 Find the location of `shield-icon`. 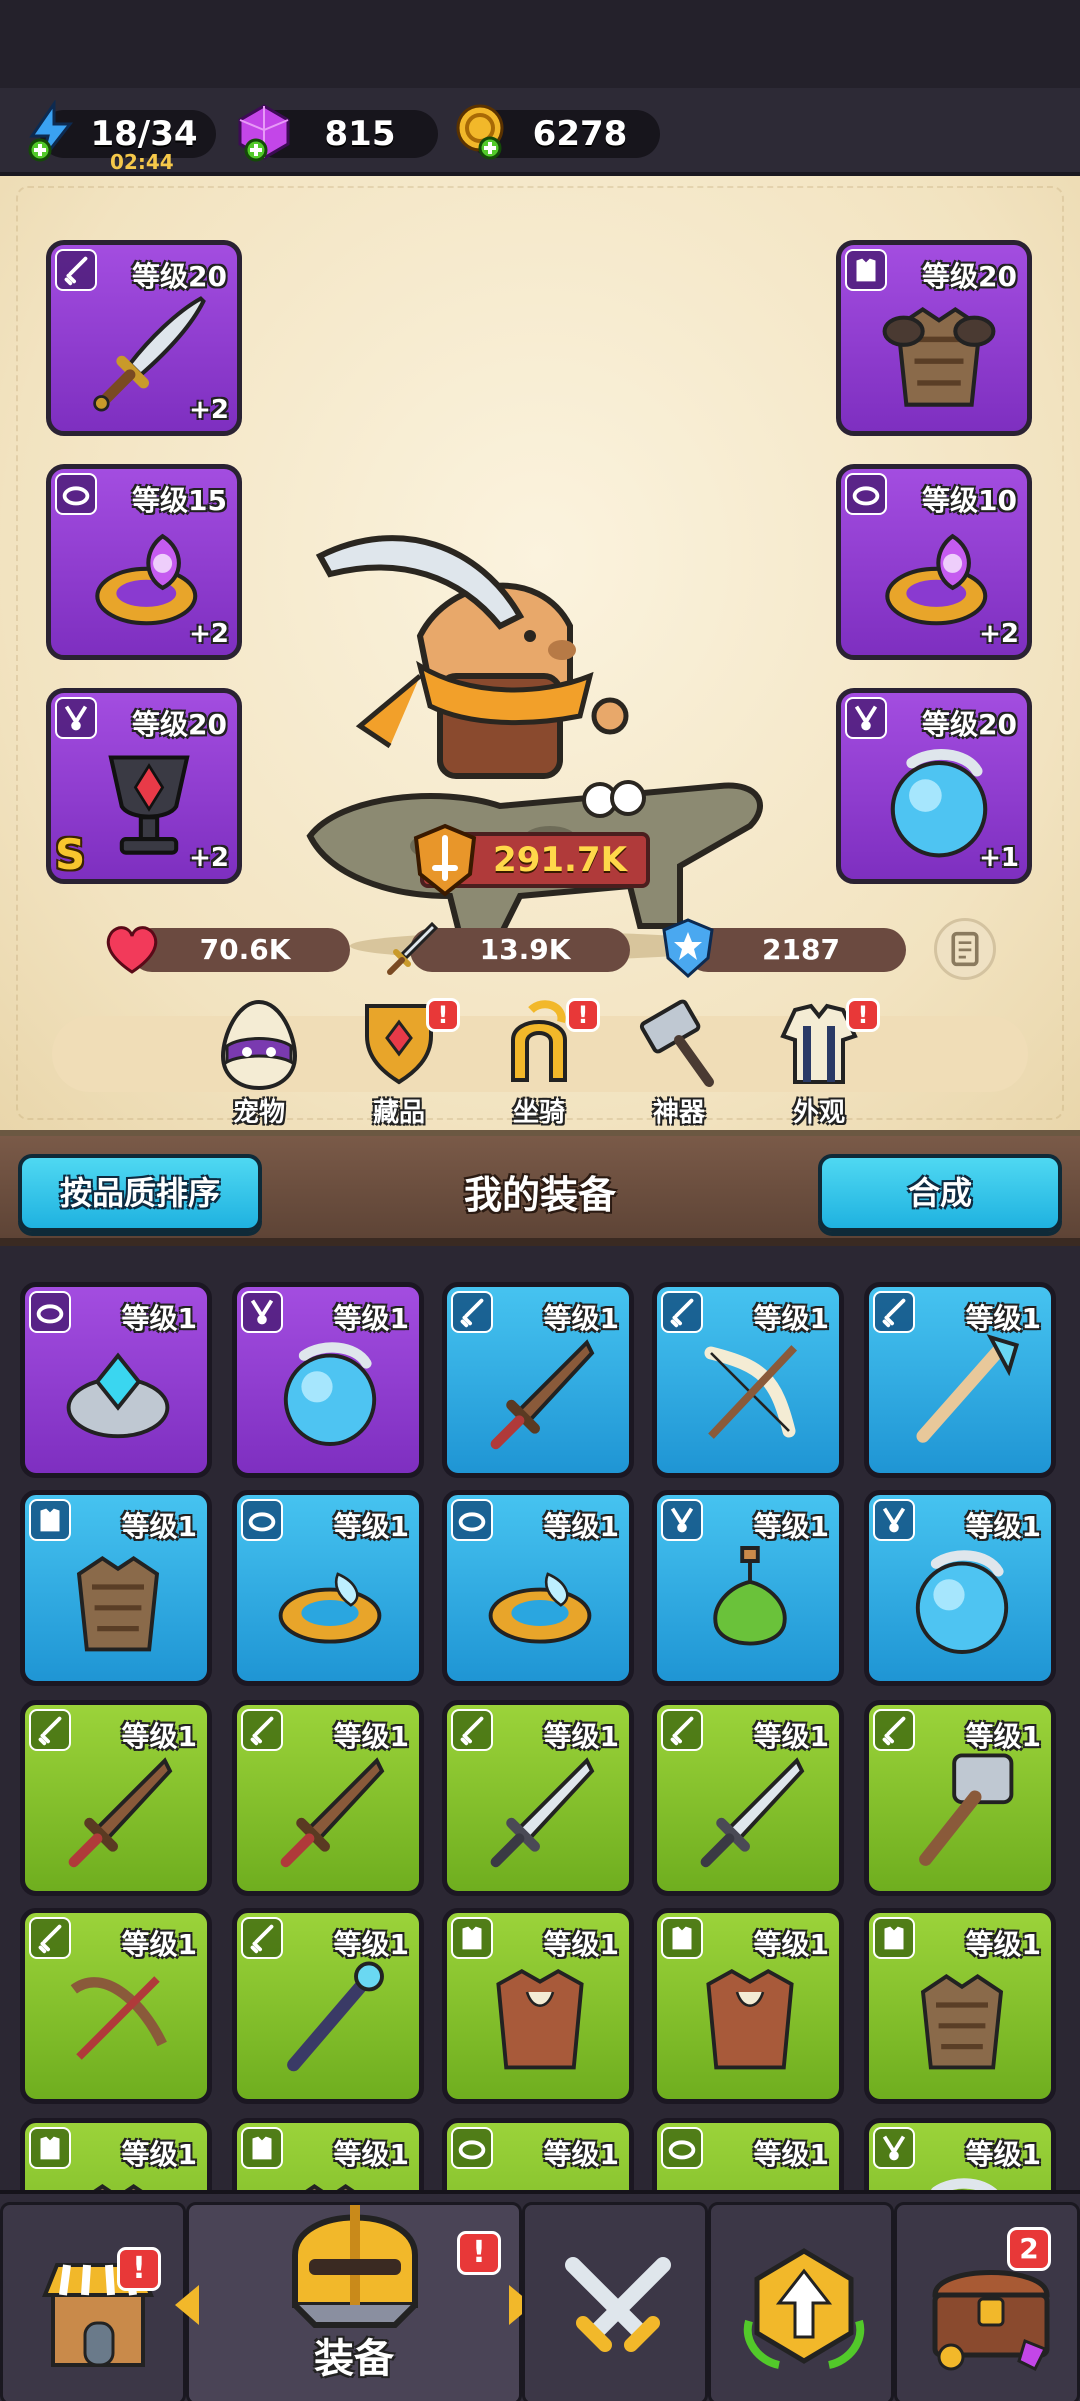

shield-icon is located at coordinates (688, 948).